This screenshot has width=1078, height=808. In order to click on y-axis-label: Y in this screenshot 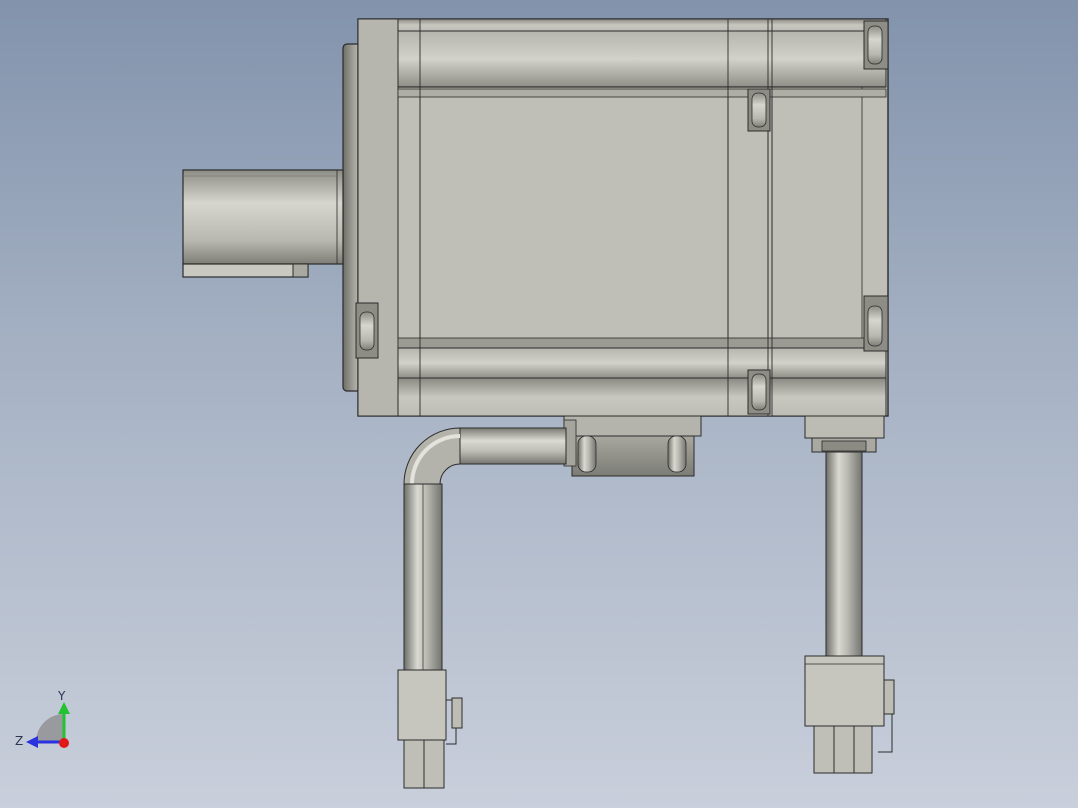, I will do `click(61, 696)`.